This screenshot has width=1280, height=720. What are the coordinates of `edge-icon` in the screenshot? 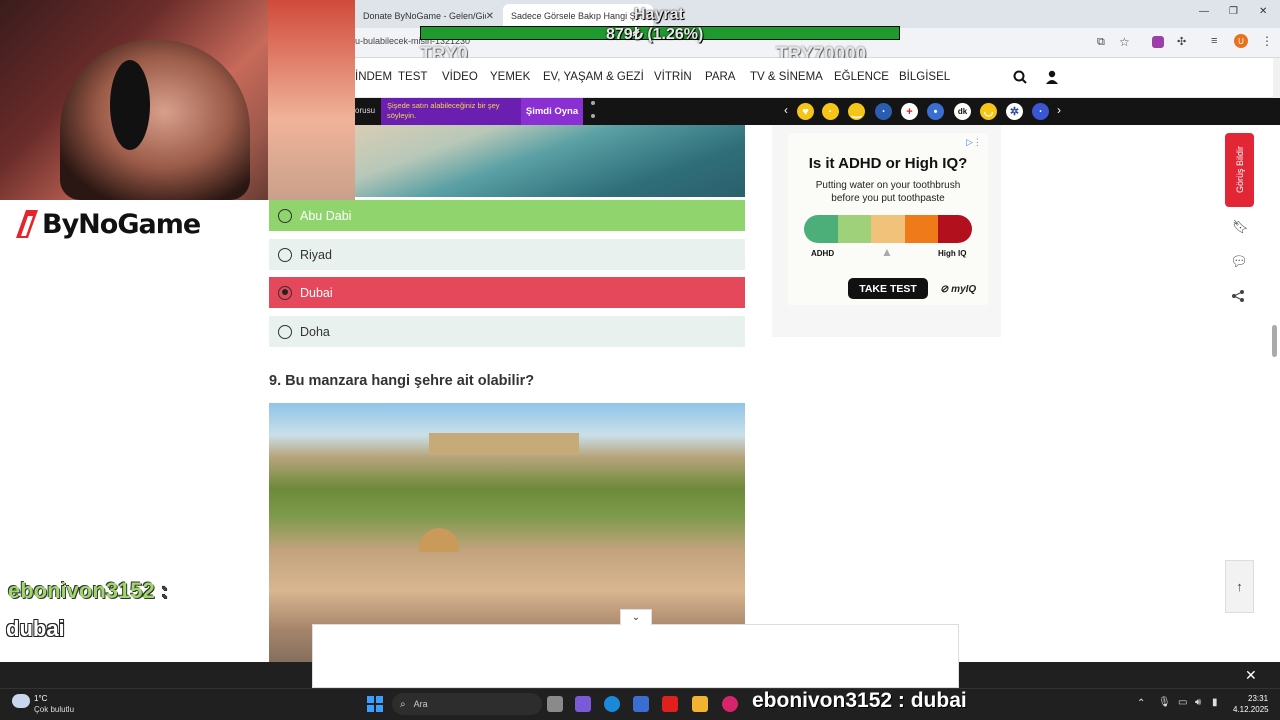 It's located at (612, 704).